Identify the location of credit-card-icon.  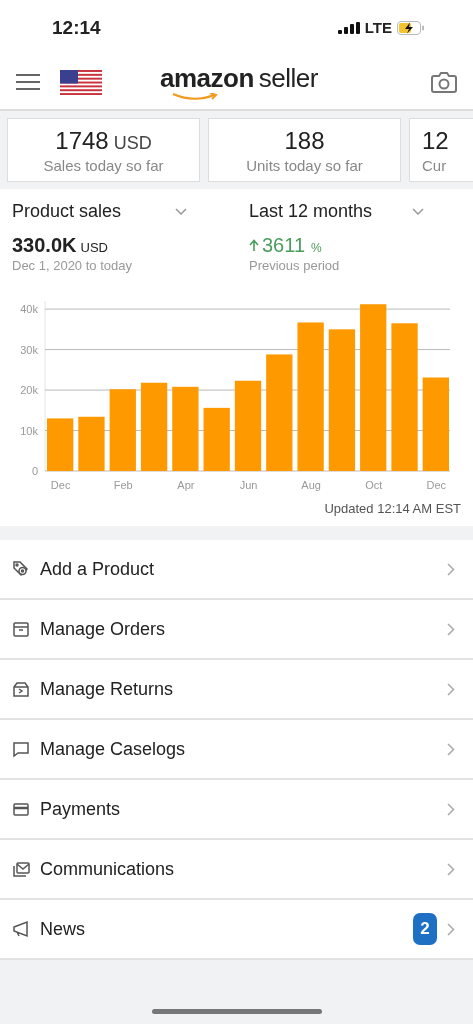
(21, 809).